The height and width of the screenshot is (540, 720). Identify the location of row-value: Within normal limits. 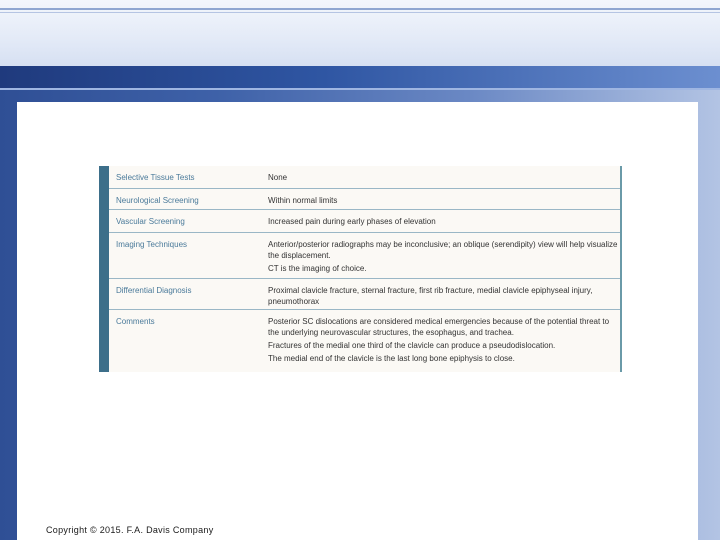
(443, 200).